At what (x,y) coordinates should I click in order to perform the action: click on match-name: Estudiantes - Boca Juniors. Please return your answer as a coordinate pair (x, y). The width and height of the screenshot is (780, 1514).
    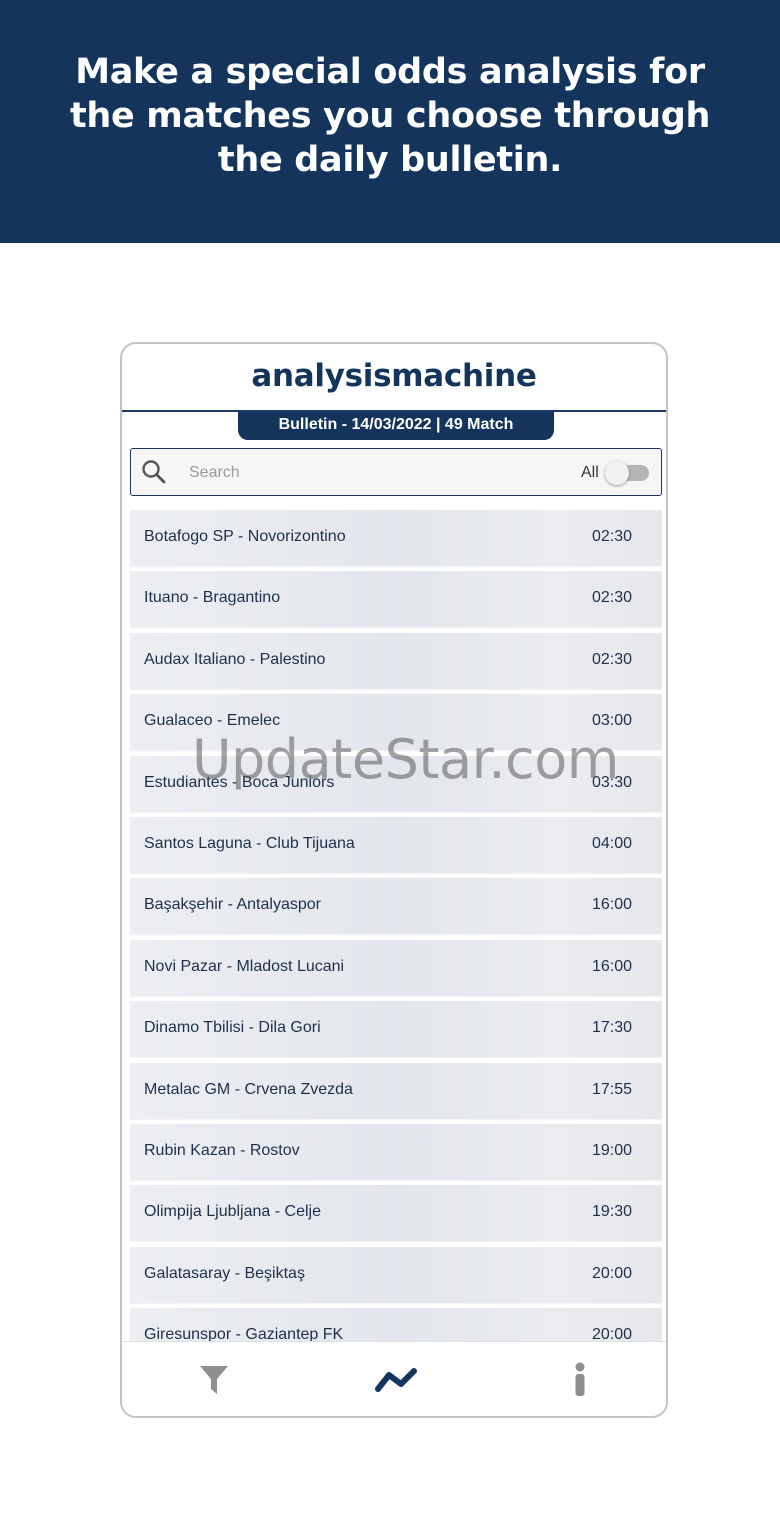
    Looking at the image, I should click on (239, 782).